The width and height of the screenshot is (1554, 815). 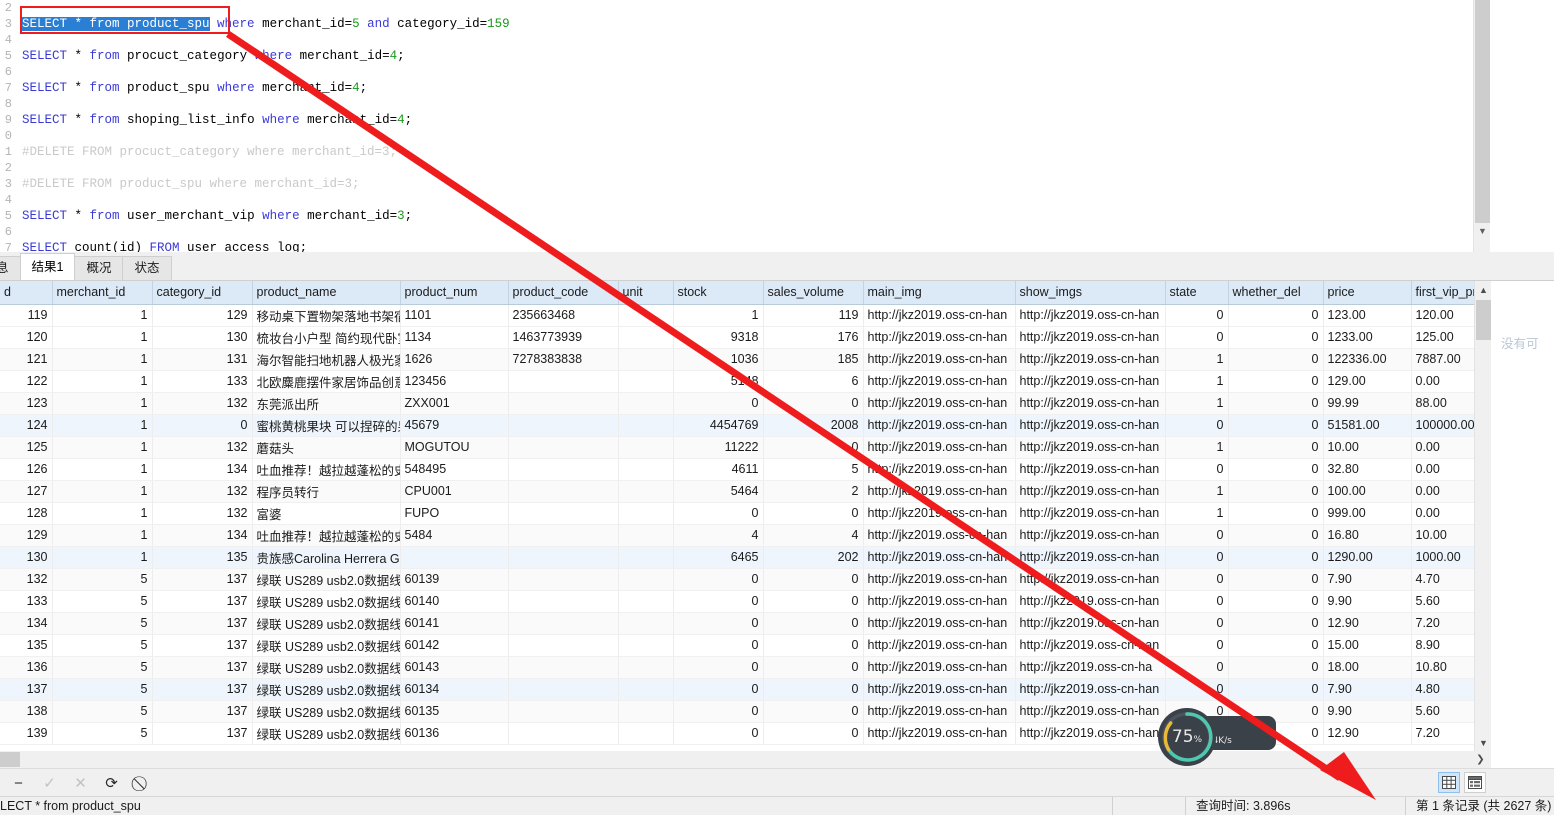 I want to click on grid-vertical-scrollbar: ▲ ▼, so click(x=1482, y=516).